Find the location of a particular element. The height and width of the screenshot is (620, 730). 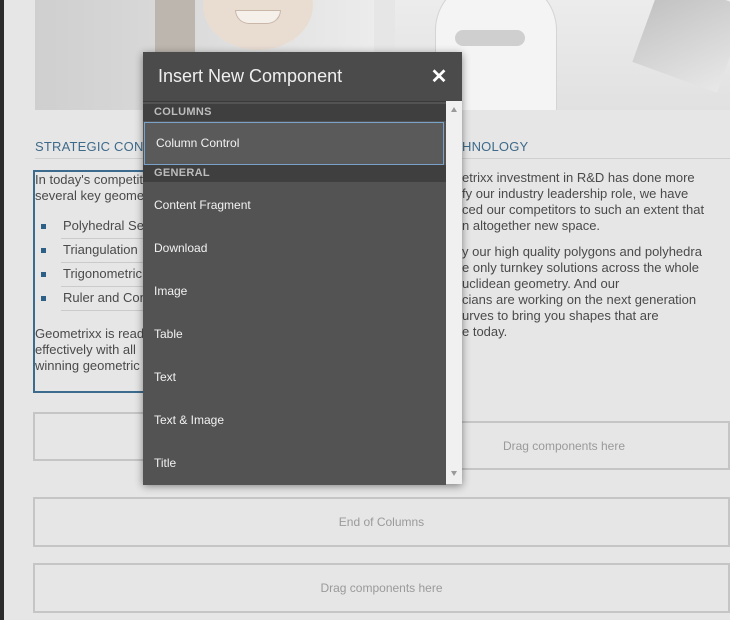

section-heading-right: HNOLOGY is located at coordinates (495, 146).